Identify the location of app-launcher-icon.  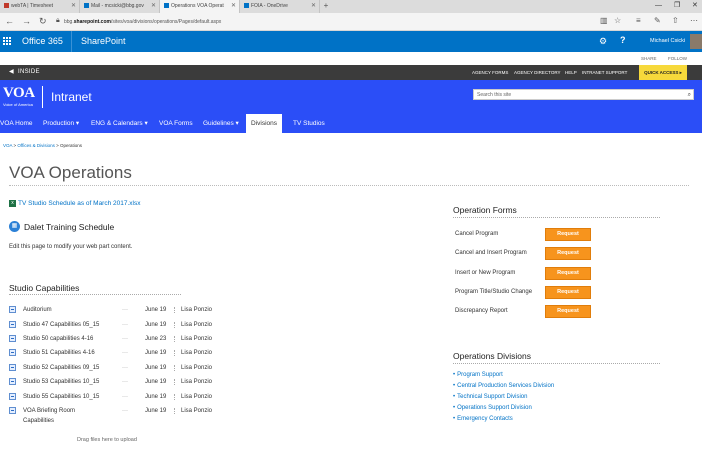
(7, 41).